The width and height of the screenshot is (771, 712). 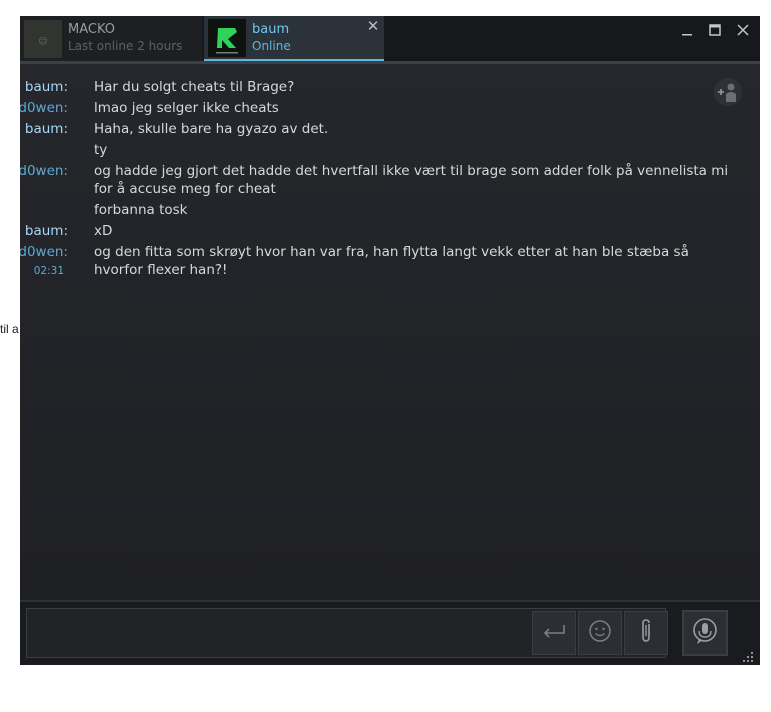 I want to click on window-controls, so click(x=712, y=30).